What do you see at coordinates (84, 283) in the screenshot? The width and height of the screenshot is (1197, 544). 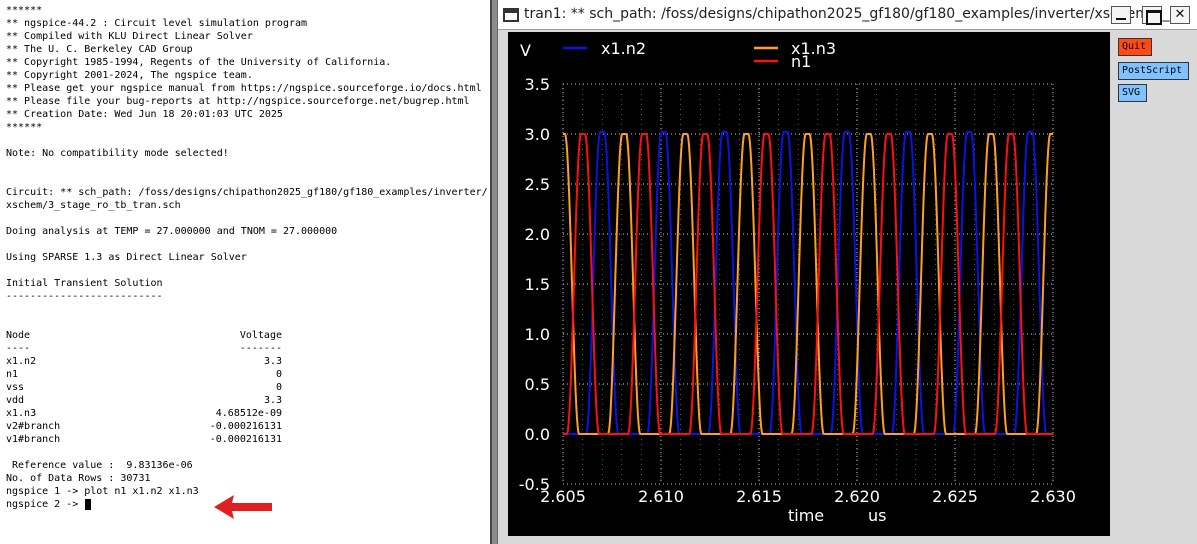 I see `terminal-line: Initial Transient Solution` at bounding box center [84, 283].